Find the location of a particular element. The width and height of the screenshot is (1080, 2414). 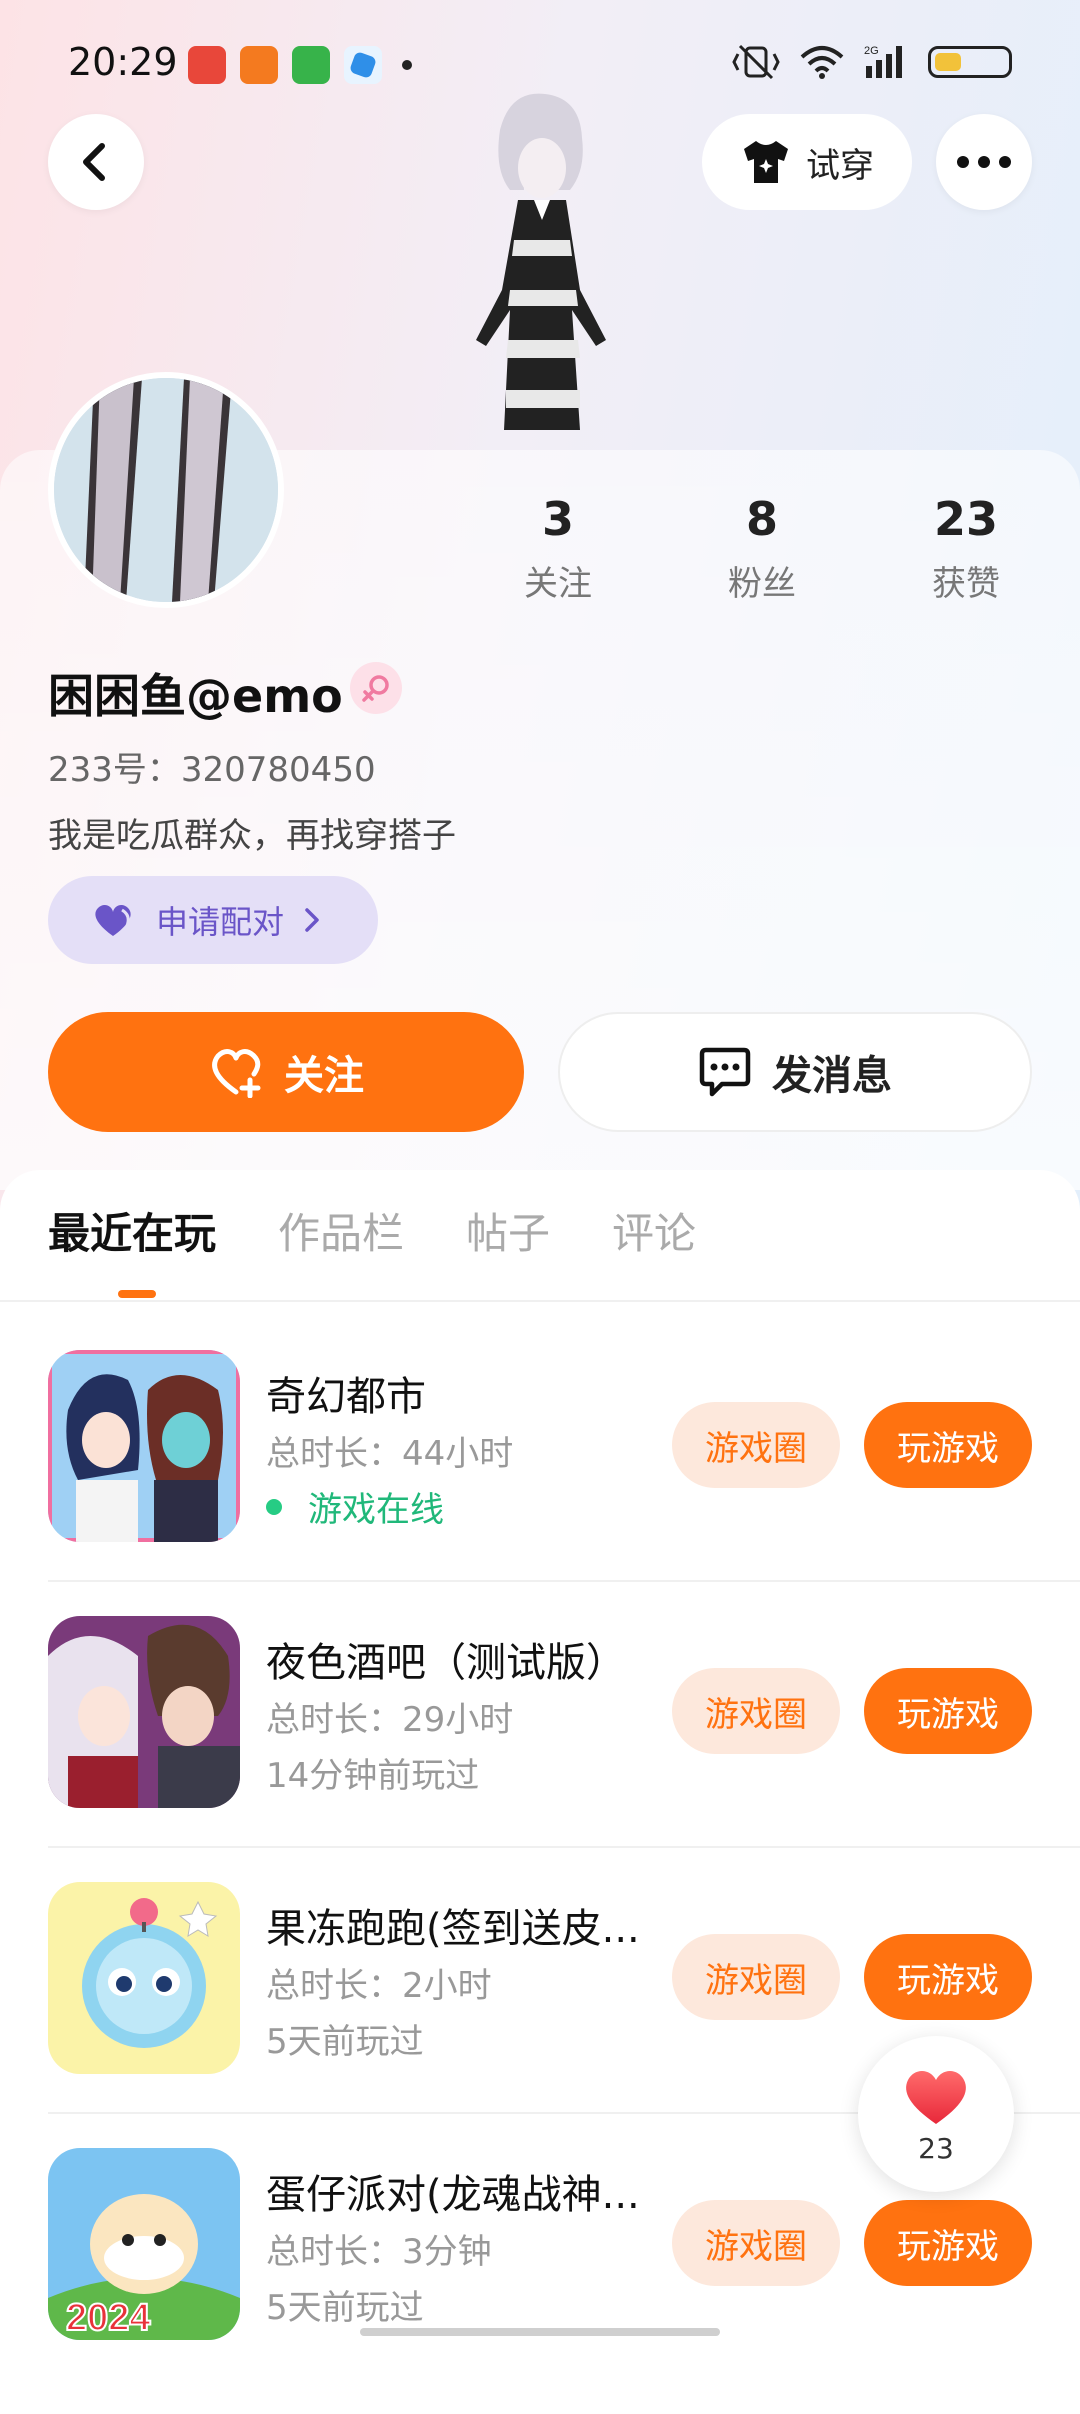

tshirt-icon is located at coordinates (766, 162).